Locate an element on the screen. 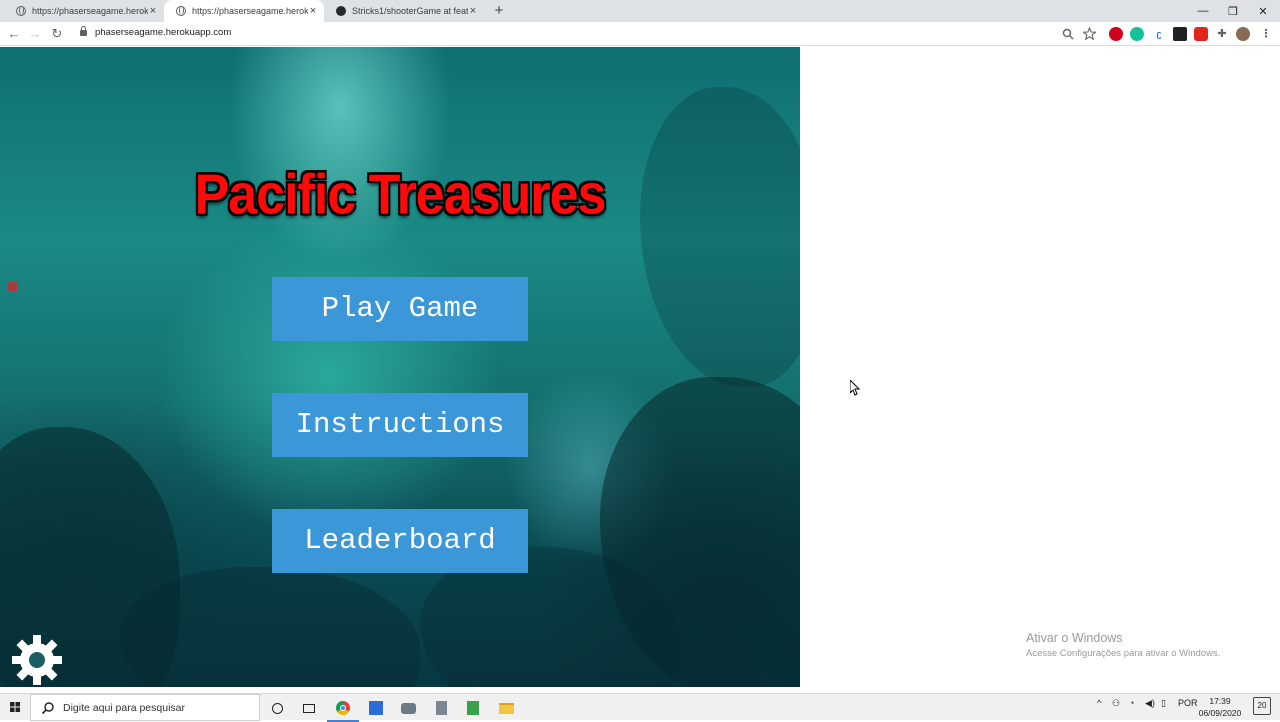  browser-tab-3: Stricks1/shooterGame at feature × is located at coordinates (404, 11).